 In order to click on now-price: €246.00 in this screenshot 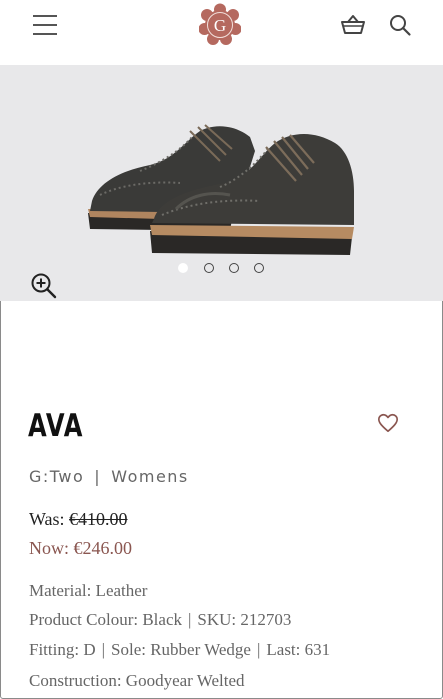, I will do `click(103, 548)`.